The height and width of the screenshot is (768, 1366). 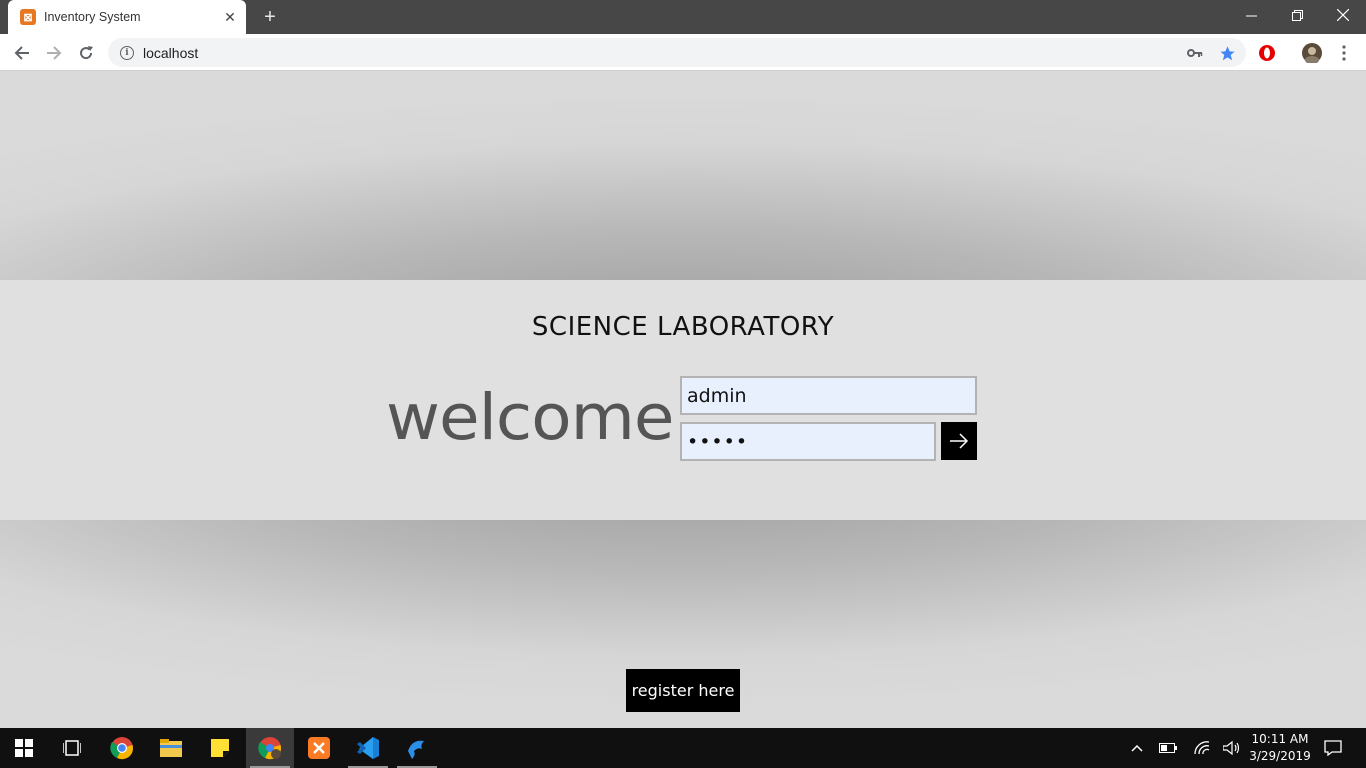 I want to click on browser-tab-strip: ⊠ Inventory System ✕ +, so click(x=683, y=17).